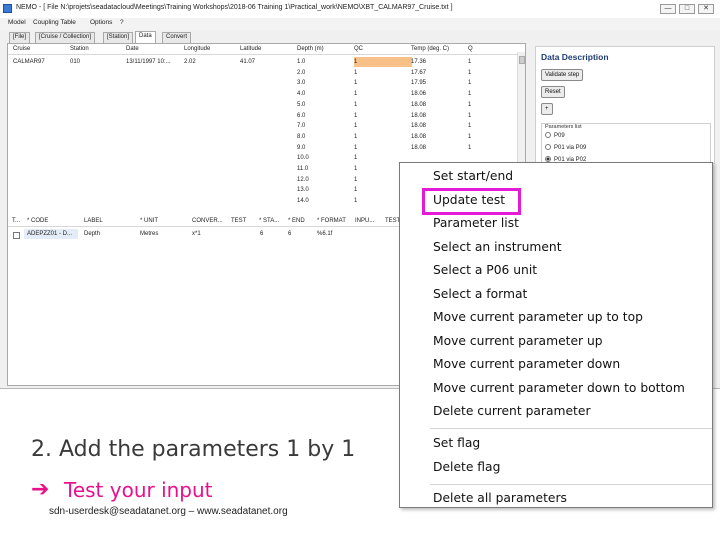 This screenshot has width=720, height=540. Describe the element at coordinates (538, 317) in the screenshot. I see `menu-item-move-up-to-top: Move current parameter up to top` at that location.